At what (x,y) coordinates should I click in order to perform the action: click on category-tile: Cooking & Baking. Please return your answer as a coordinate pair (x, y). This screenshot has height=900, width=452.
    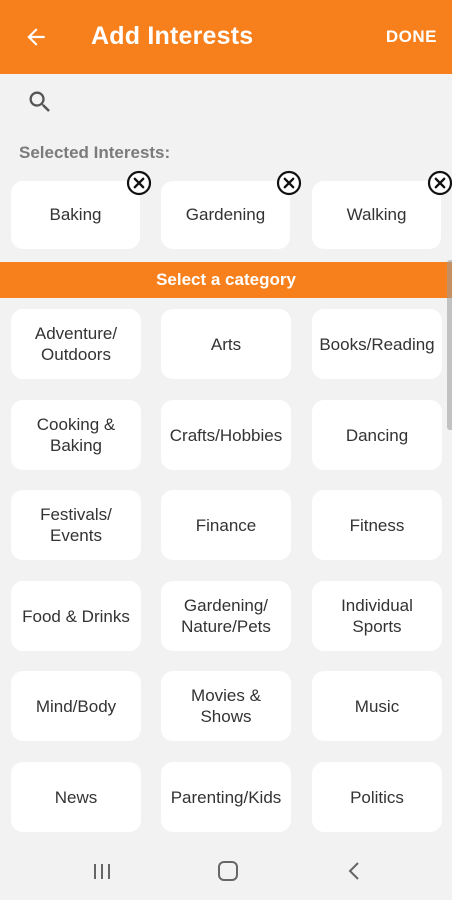
    Looking at the image, I should click on (76, 435).